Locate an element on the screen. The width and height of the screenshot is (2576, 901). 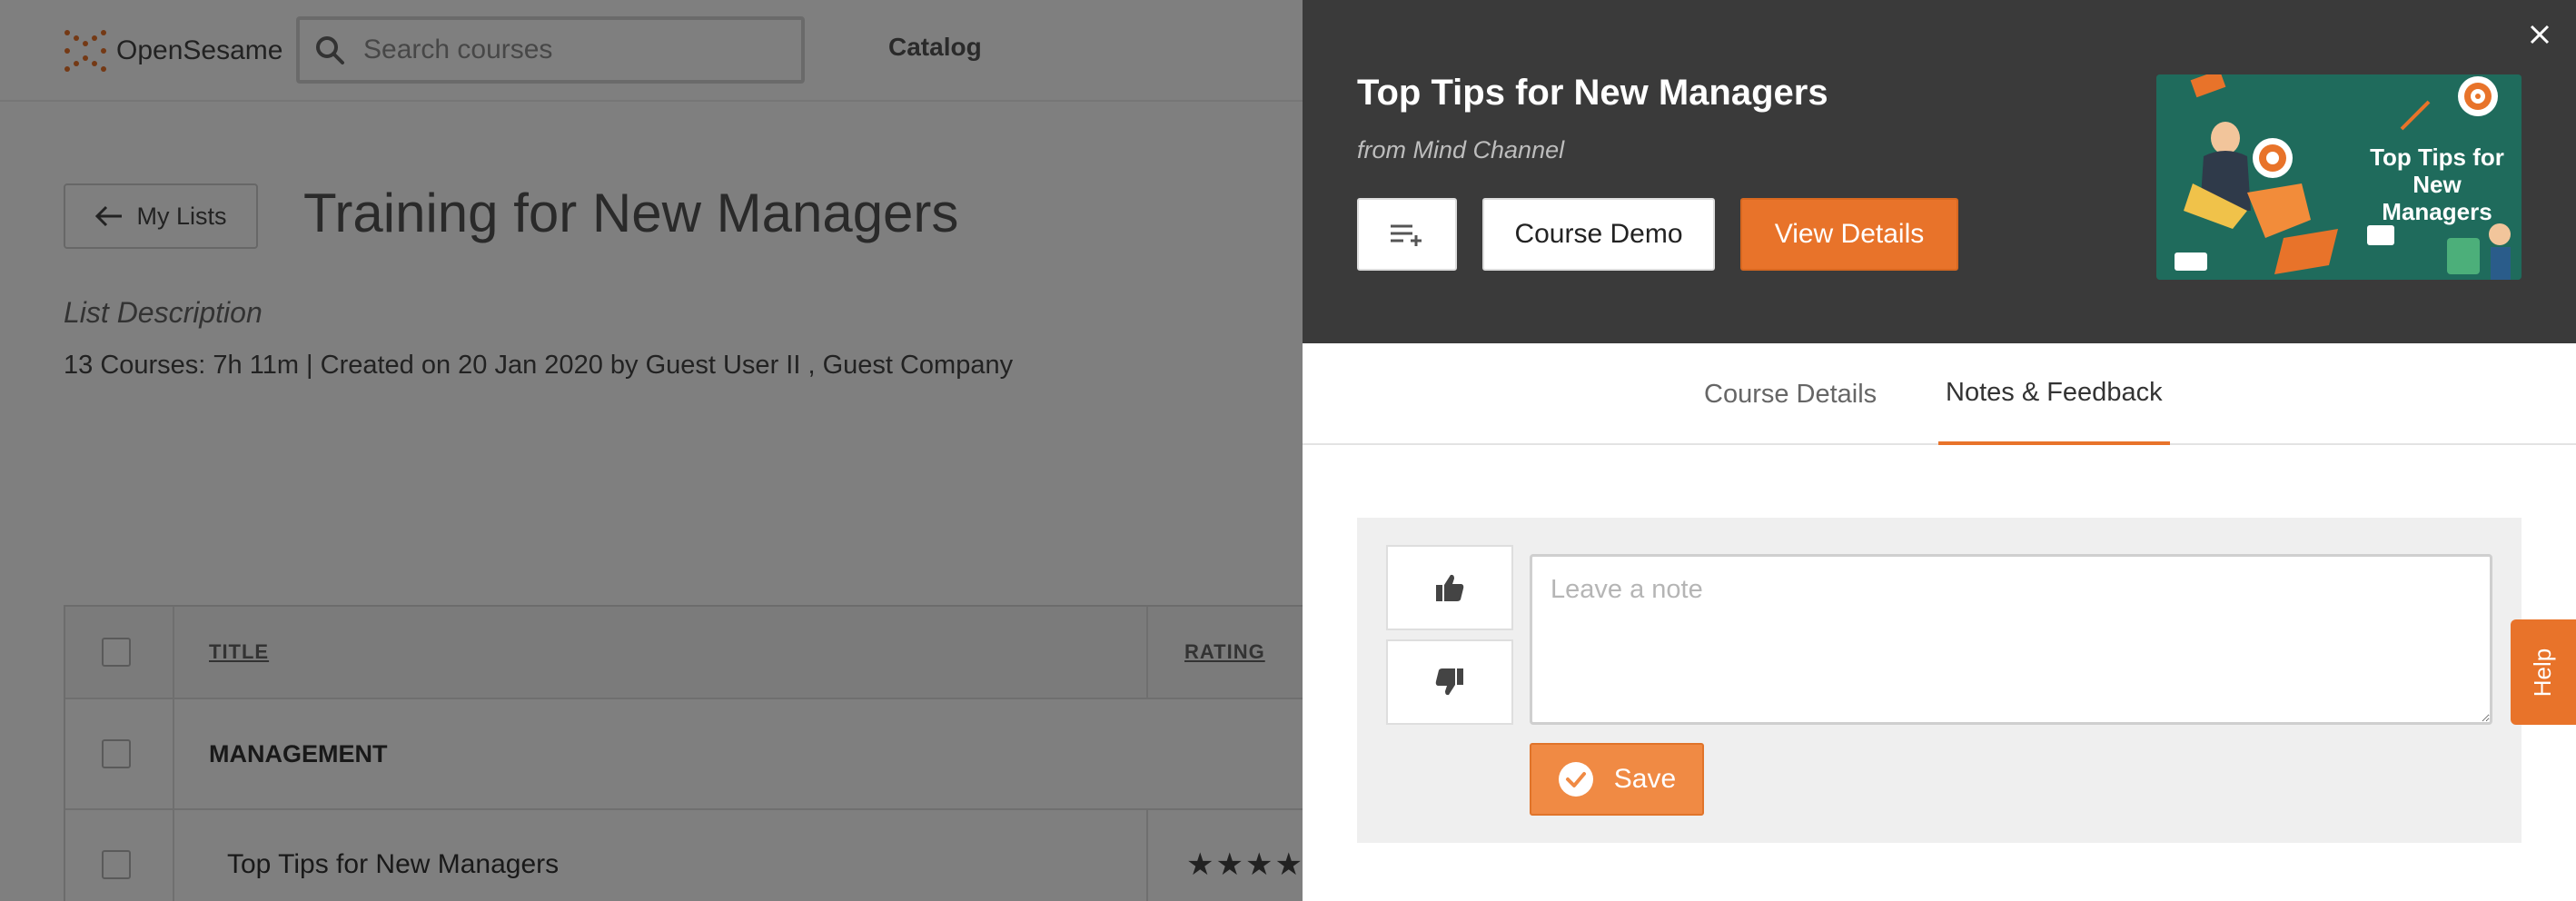
thumbs-up-button is located at coordinates (1449, 588).